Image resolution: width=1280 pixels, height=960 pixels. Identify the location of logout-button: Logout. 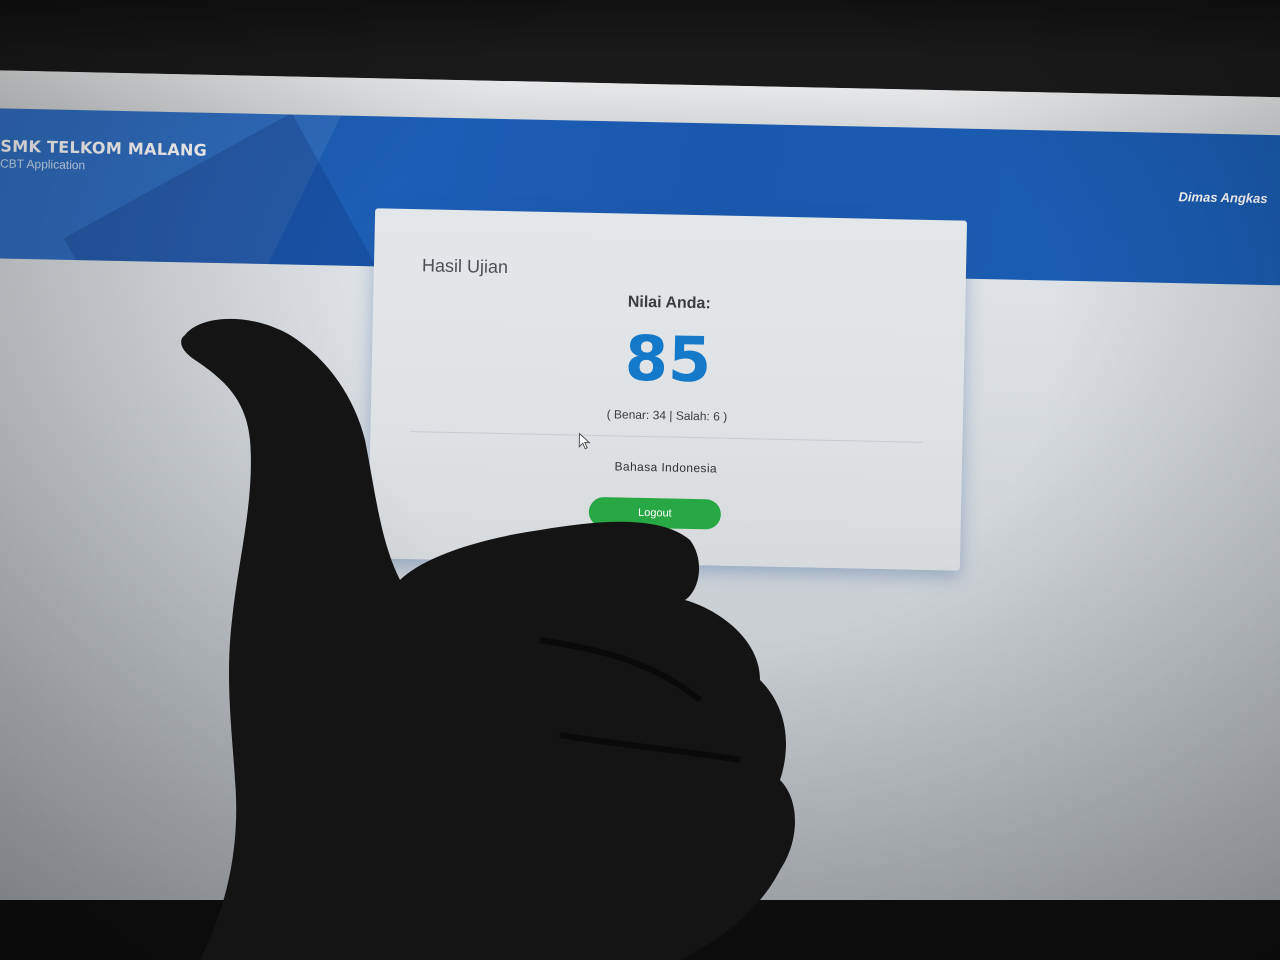
(655, 513).